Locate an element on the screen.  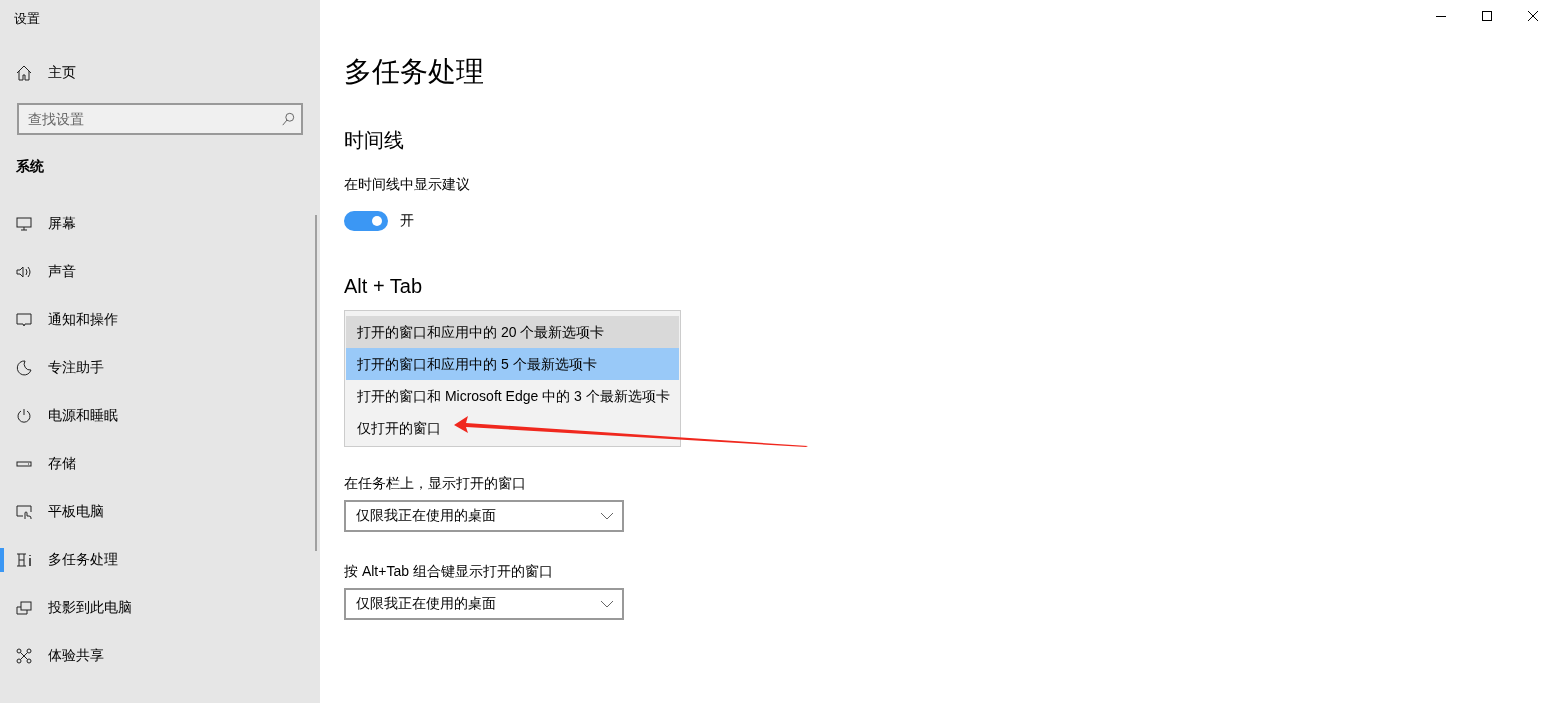
sidebar-item: 专注助手 is located at coordinates (160, 368).